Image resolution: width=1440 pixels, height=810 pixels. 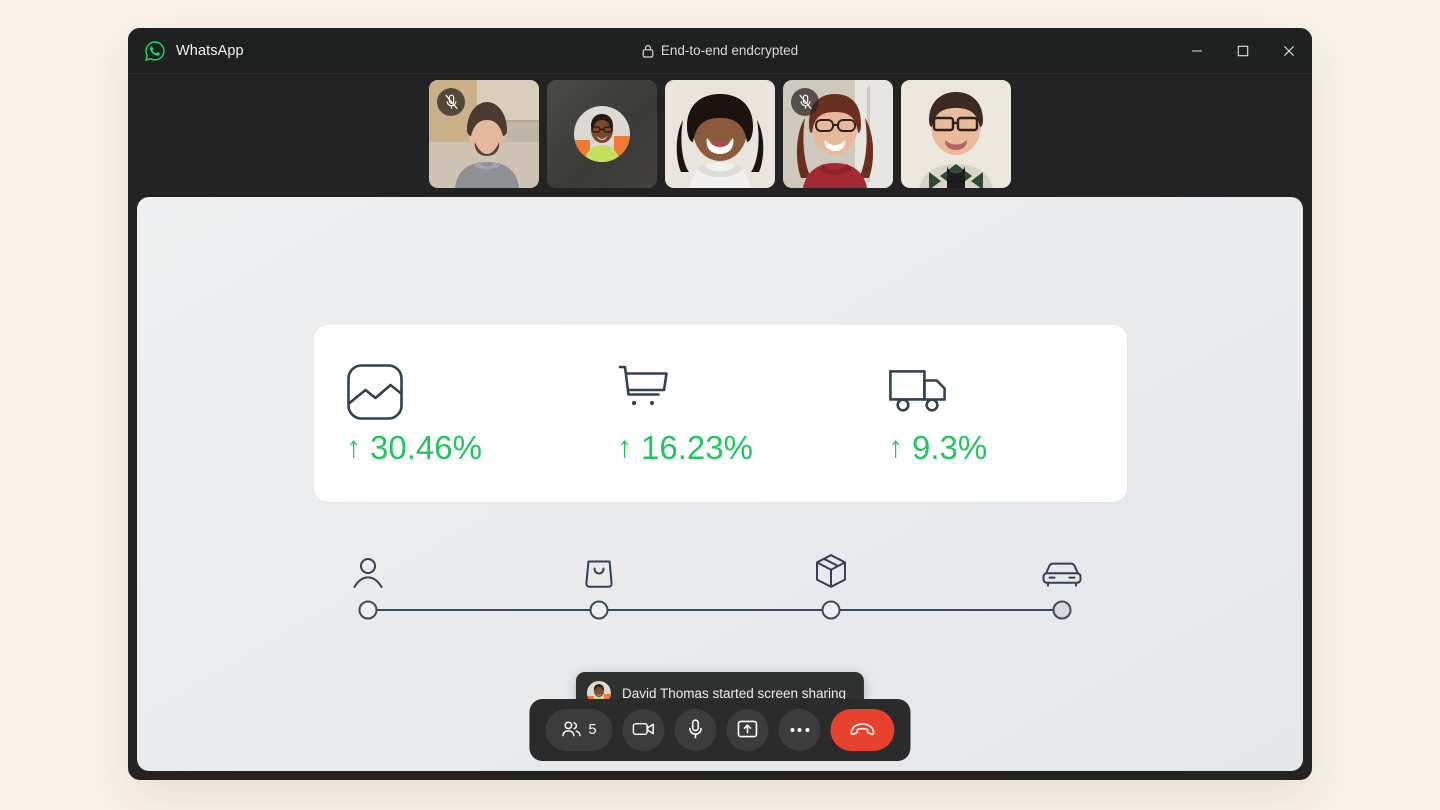 I want to click on funnel-stepper, so click(x=717, y=589).